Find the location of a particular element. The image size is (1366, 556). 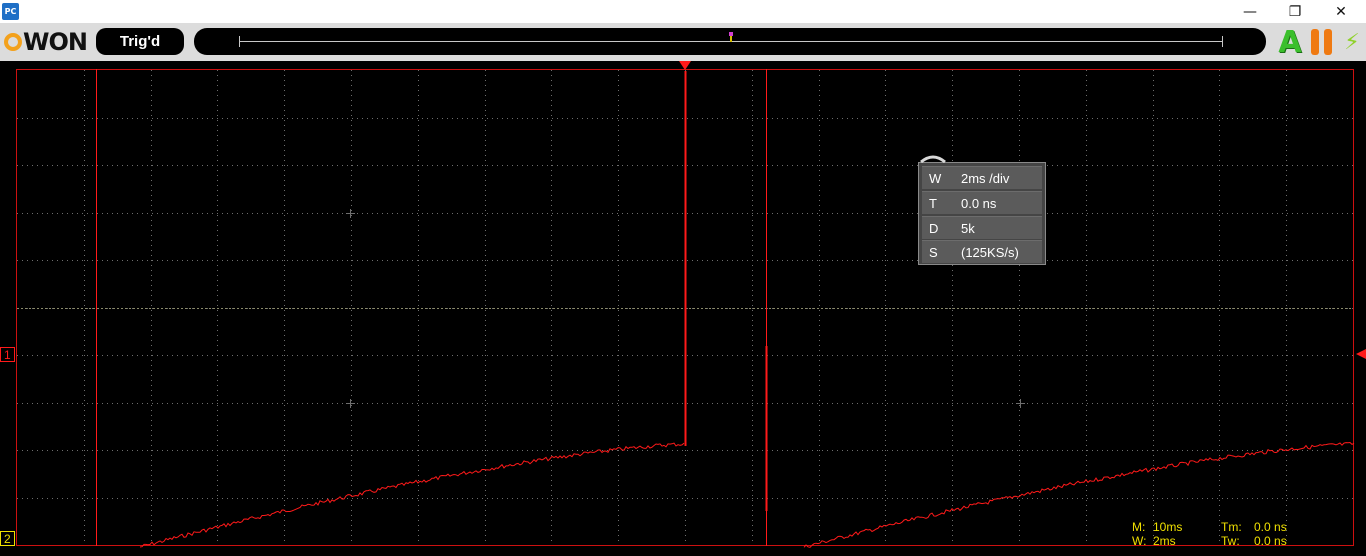

timebase-position-bar is located at coordinates (730, 41).